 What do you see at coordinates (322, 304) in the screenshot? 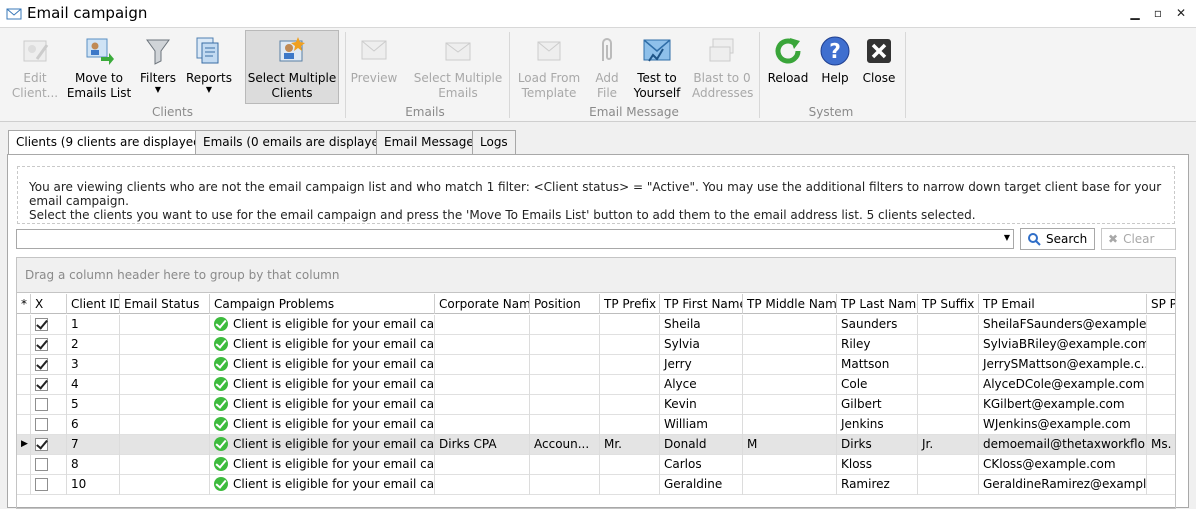
I see `column-header-4: Campaign Problems` at bounding box center [322, 304].